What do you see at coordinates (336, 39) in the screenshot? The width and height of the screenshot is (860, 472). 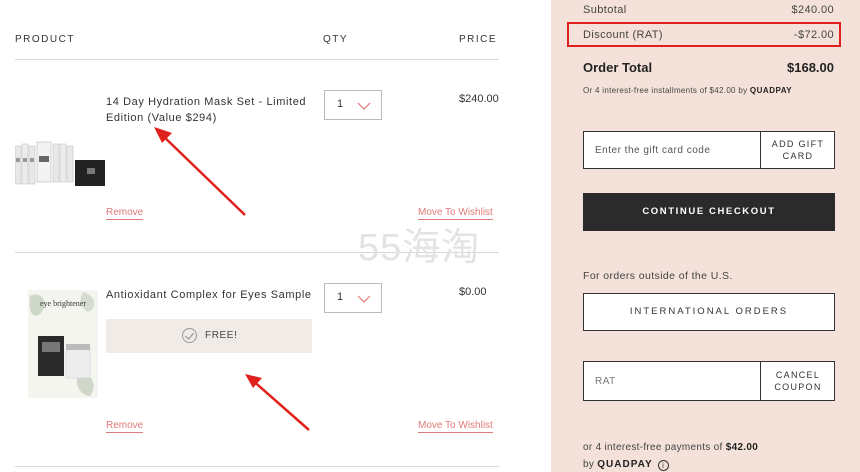 I see `qty-column-header: QTY` at bounding box center [336, 39].